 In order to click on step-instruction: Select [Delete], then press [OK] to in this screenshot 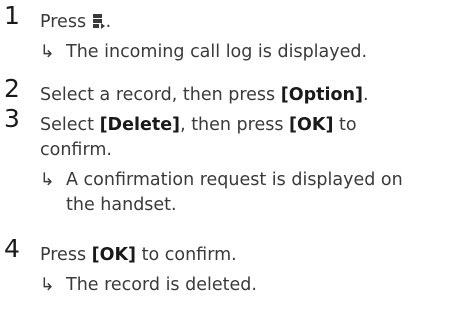, I will do `click(198, 125)`.